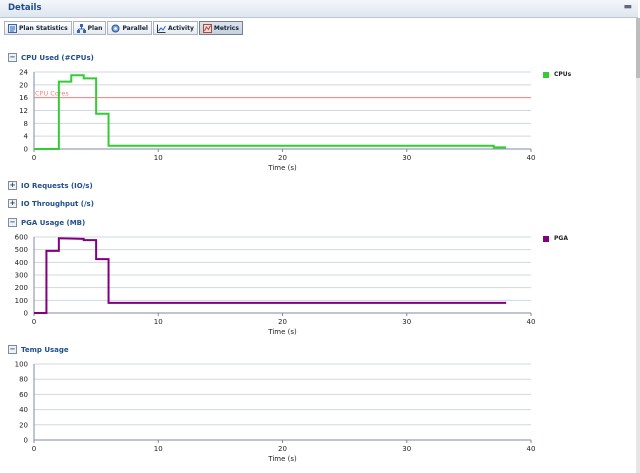 The width and height of the screenshot is (640, 473). I want to click on temp-section-header: − Temp Usage, so click(38, 349).